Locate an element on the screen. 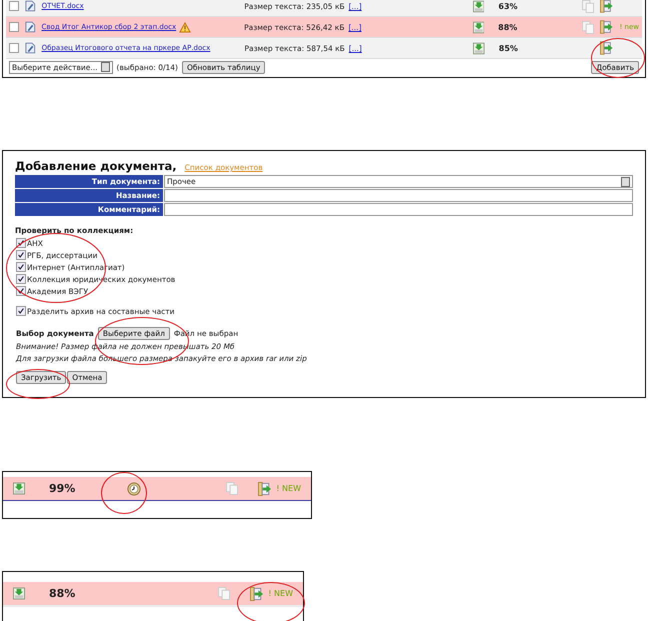 The height and width of the screenshot is (621, 648). score: 99% is located at coordinates (62, 488).